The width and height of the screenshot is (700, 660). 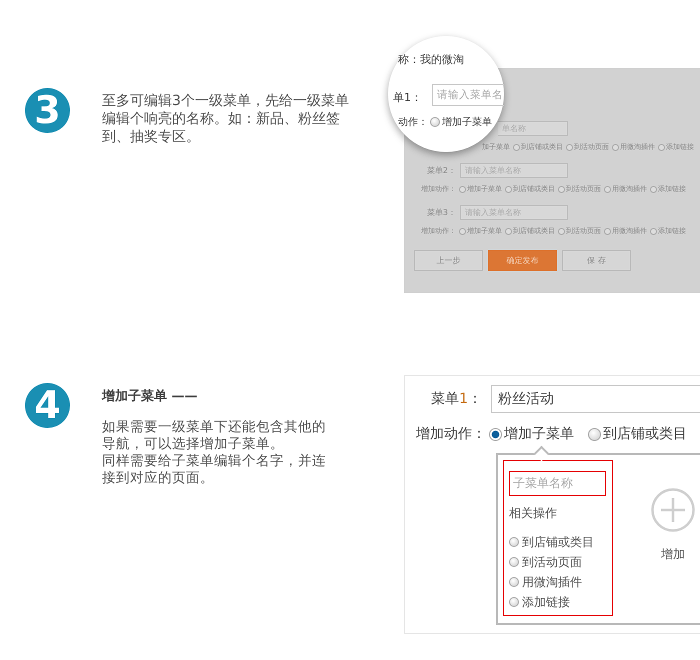 I want to click on menu-label: 菜单3：, so click(x=441, y=212).